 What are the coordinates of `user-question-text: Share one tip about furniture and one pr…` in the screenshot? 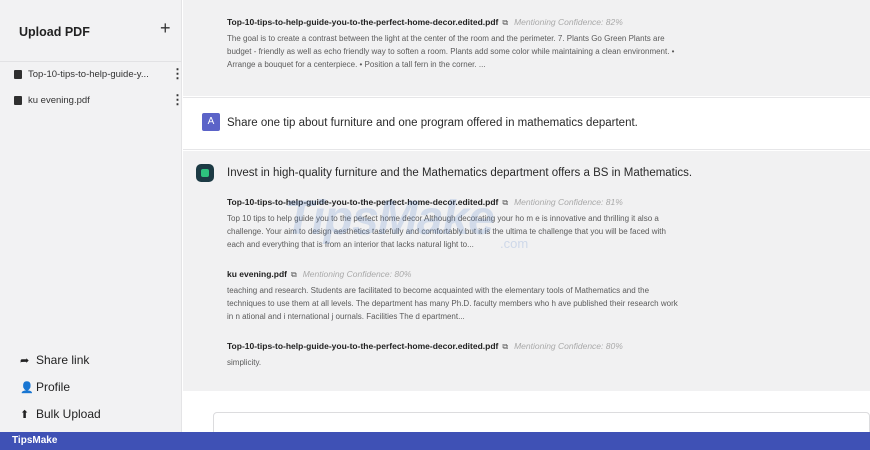 It's located at (432, 123).